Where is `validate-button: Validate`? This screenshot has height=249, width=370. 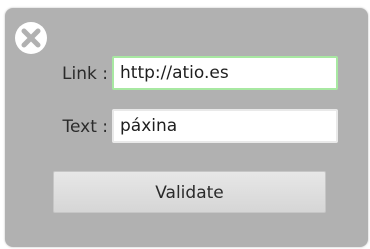
validate-button: Validate is located at coordinates (189, 192).